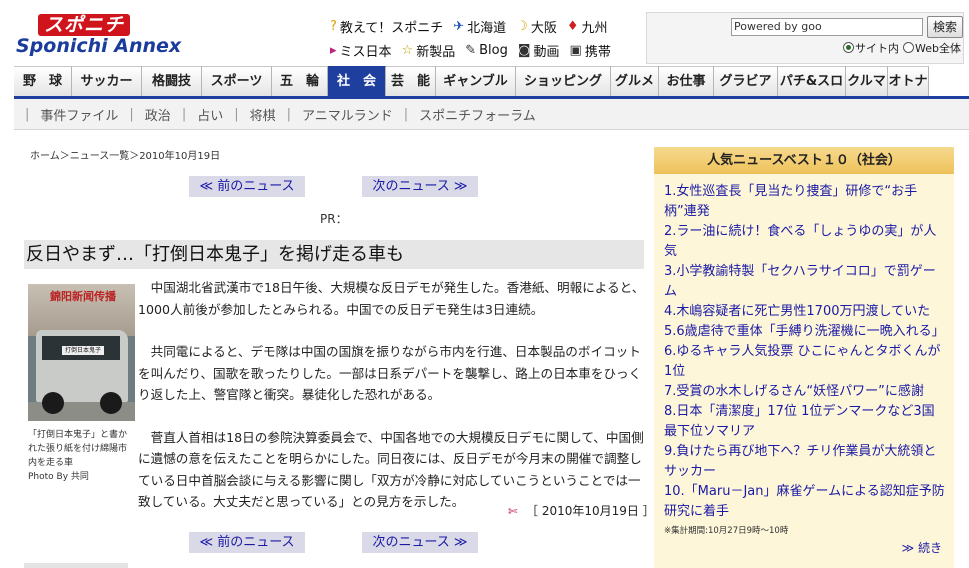 This screenshot has height=568, width=969. What do you see at coordinates (805, 362) in the screenshot?
I see `ranking-item: 6.ゆるキャラ人気投票 ひこにゃんとタボくんが1位` at bounding box center [805, 362].